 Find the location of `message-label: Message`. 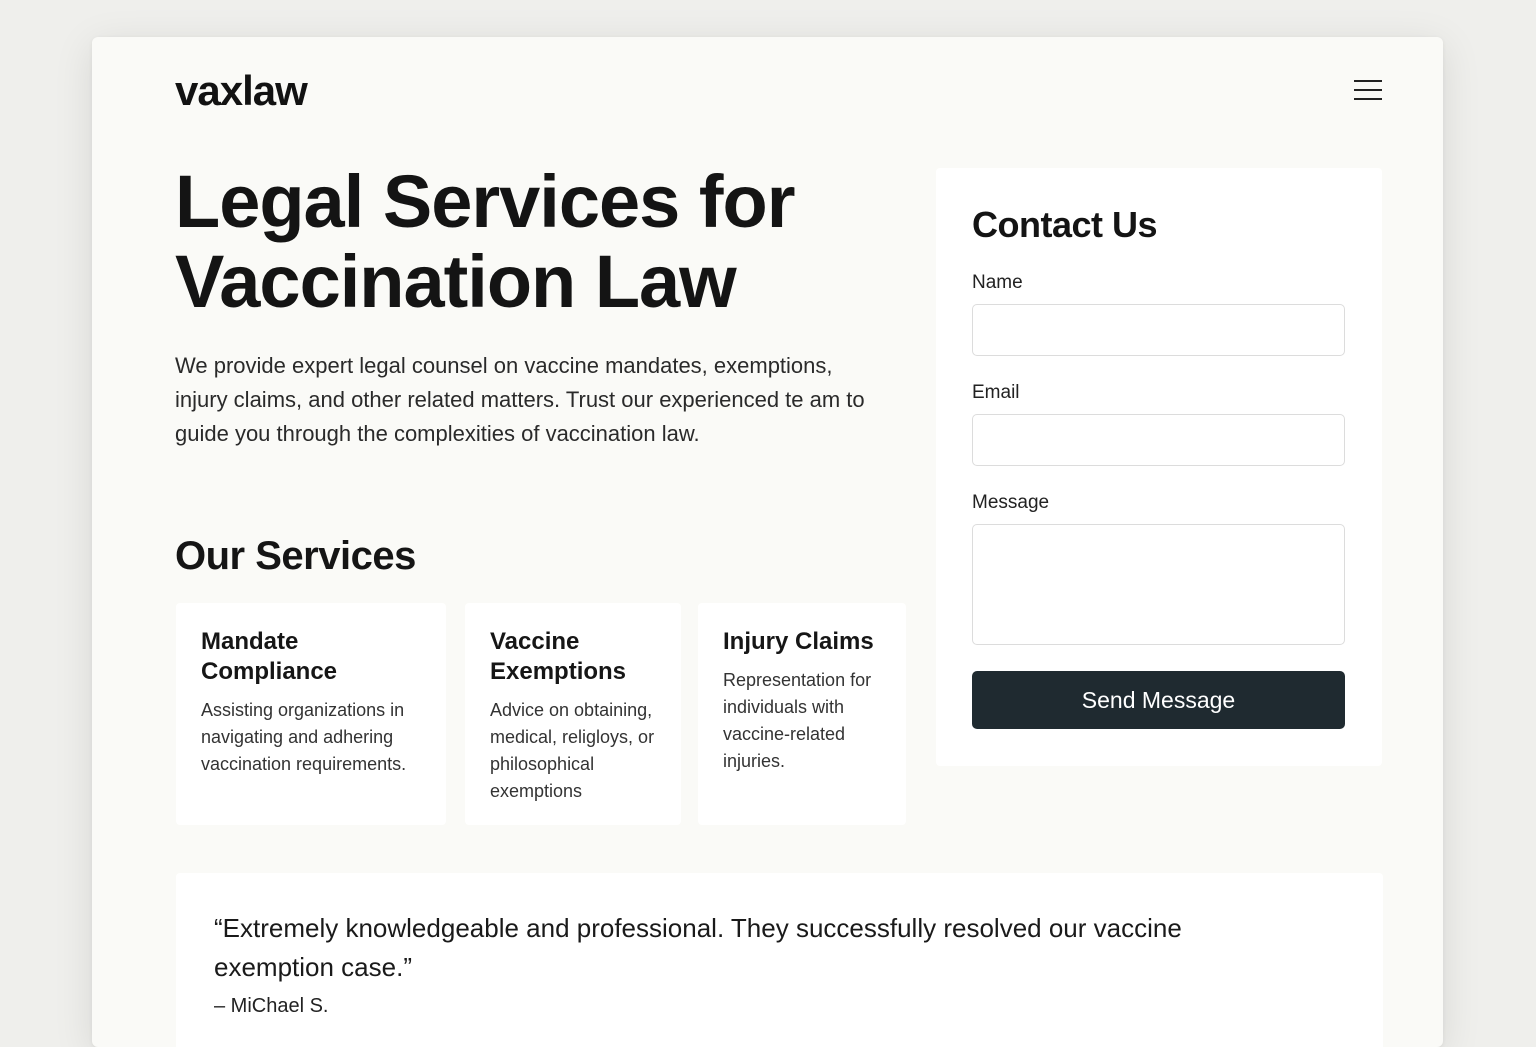

message-label: Message is located at coordinates (1011, 502).